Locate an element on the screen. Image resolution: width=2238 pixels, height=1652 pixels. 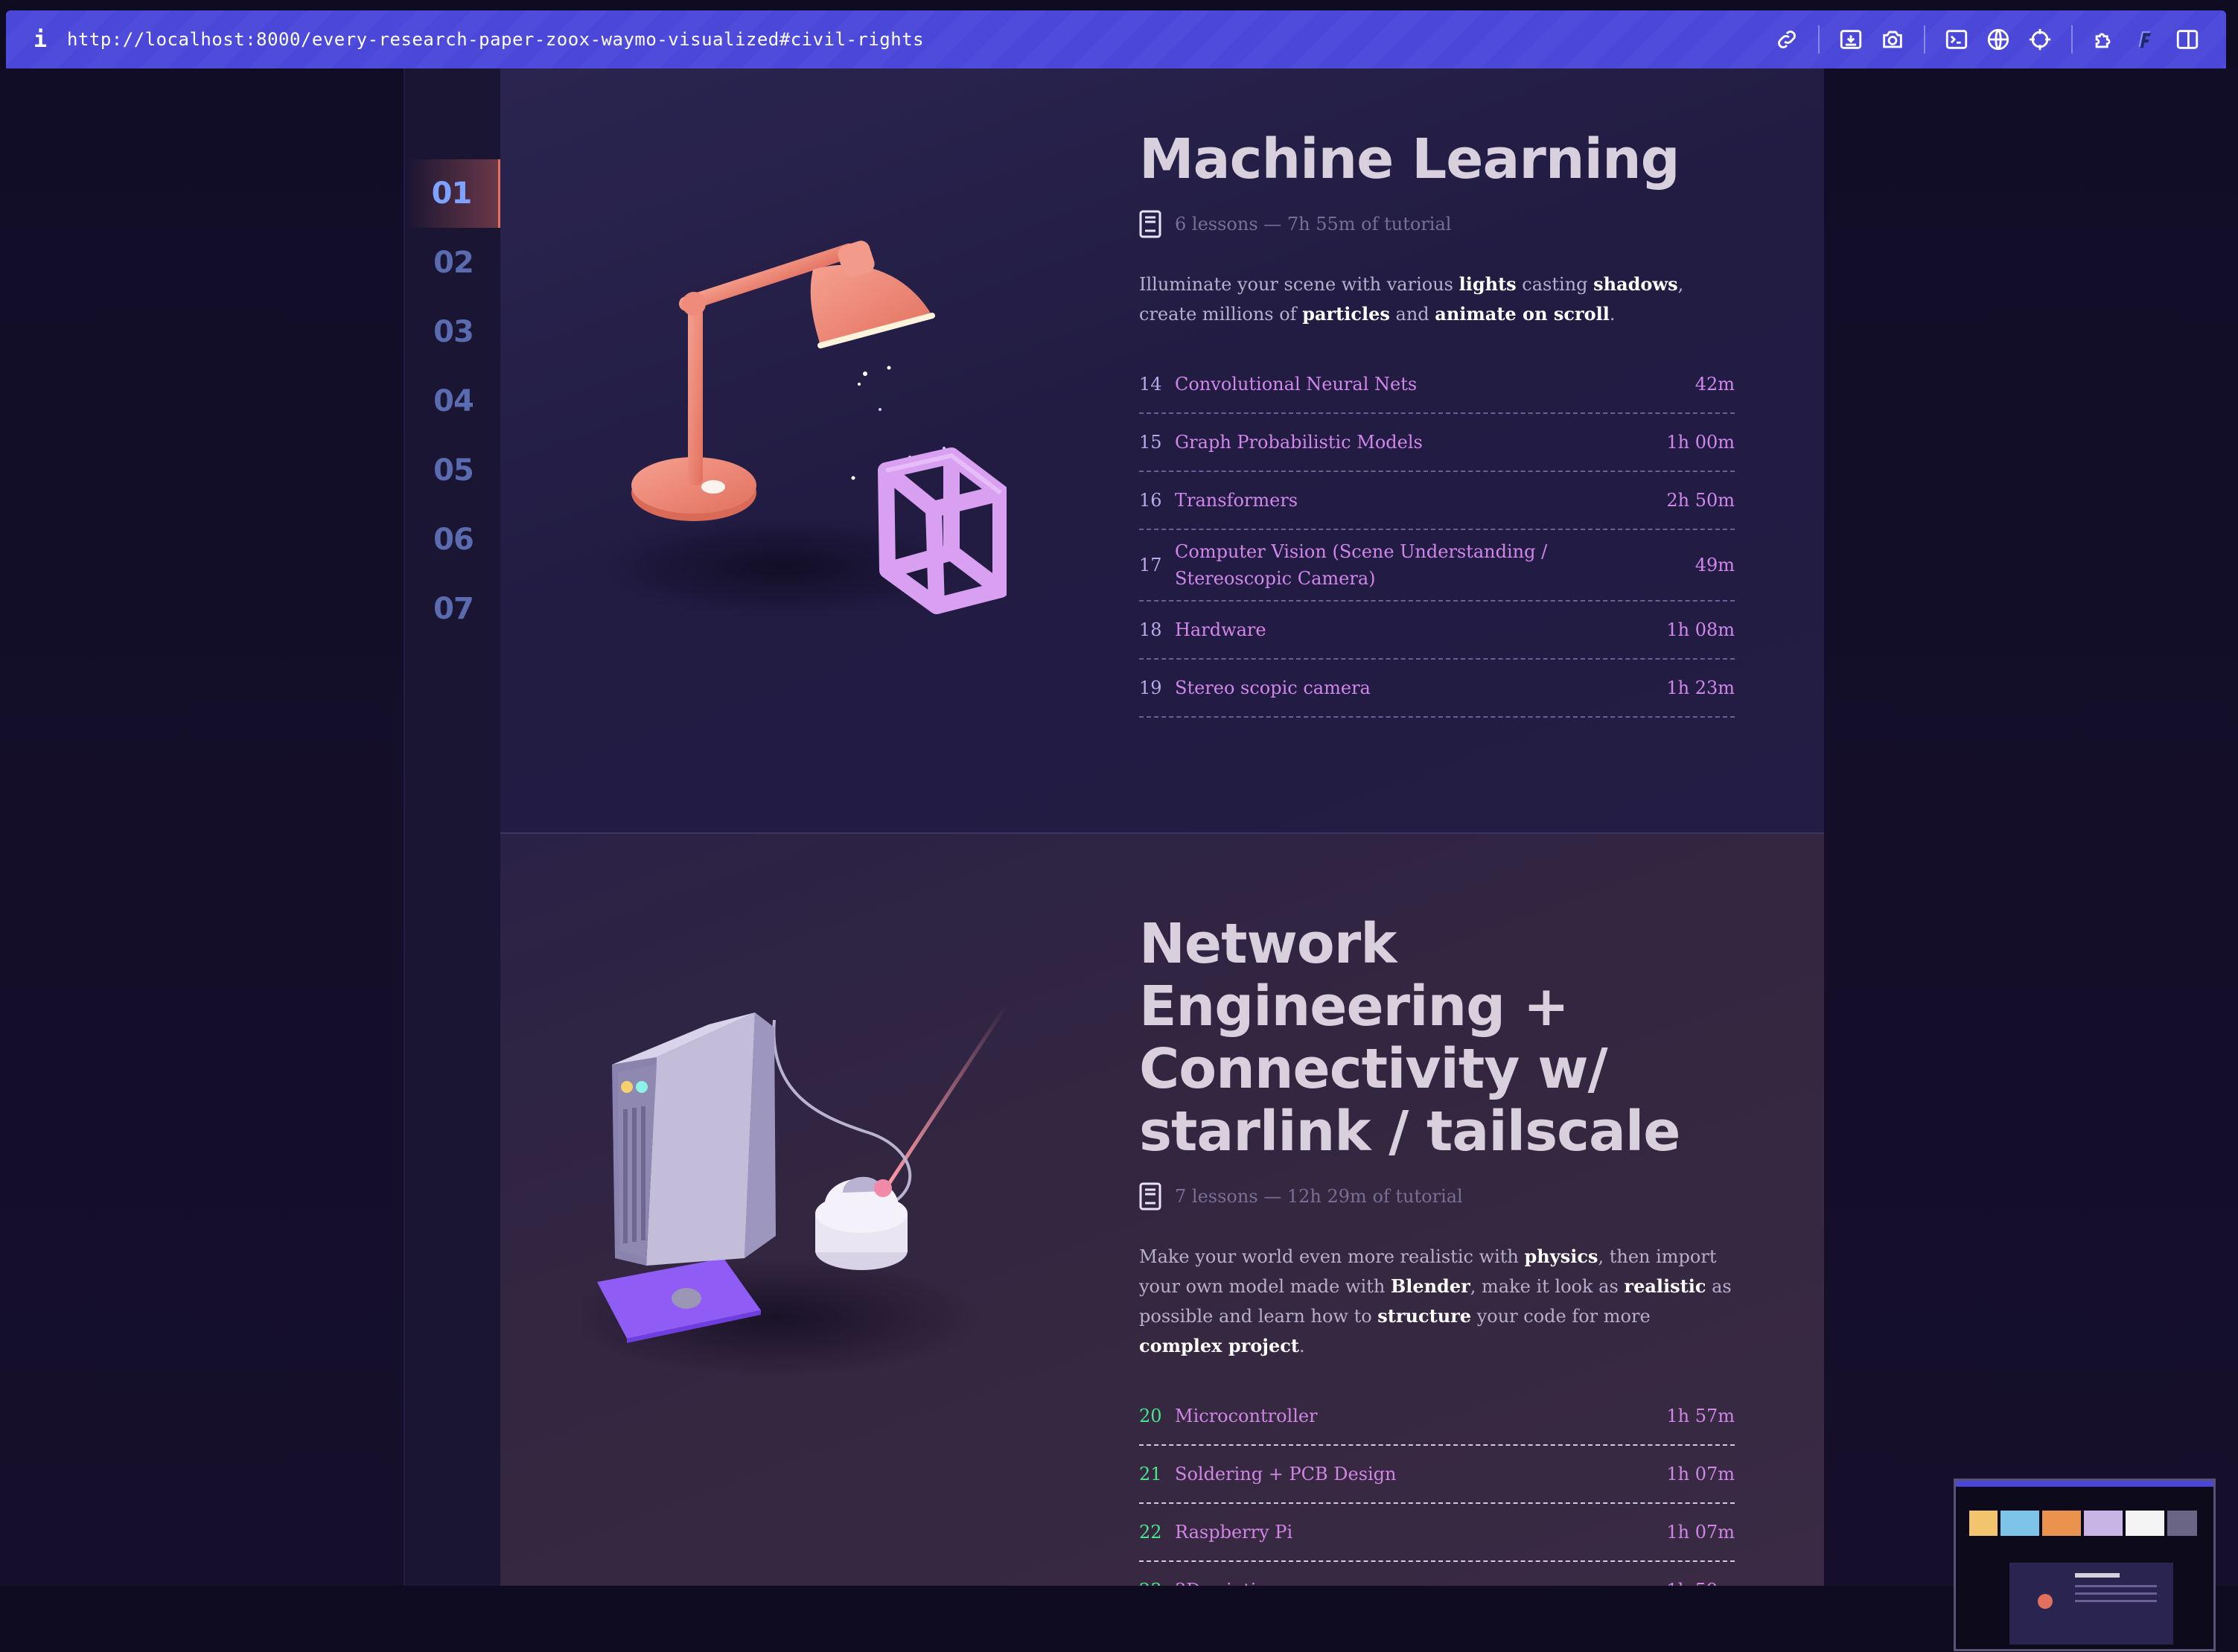
page-minimap is located at coordinates (2085, 1565).